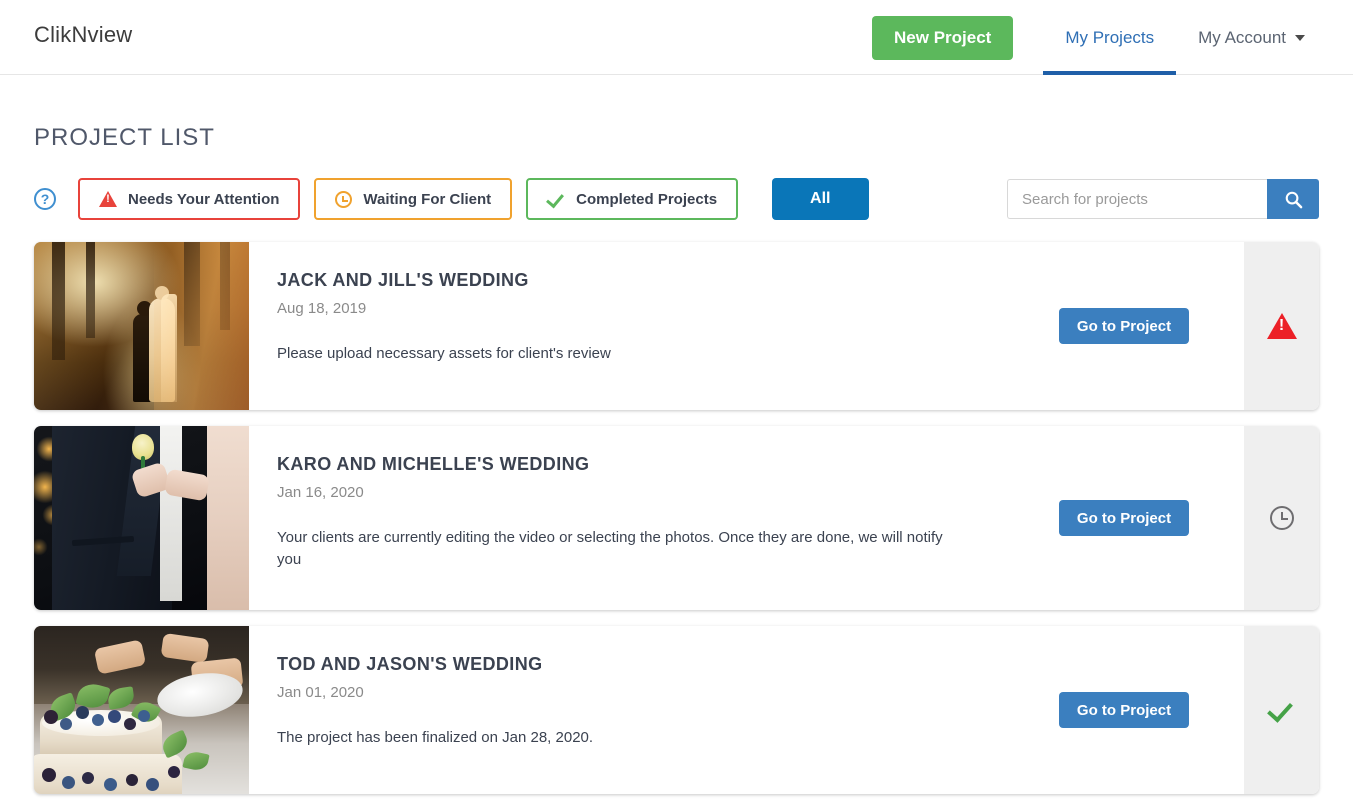 This screenshot has height=810, width=1353. I want to click on project-date: Jan 16, 2020, so click(320, 492).